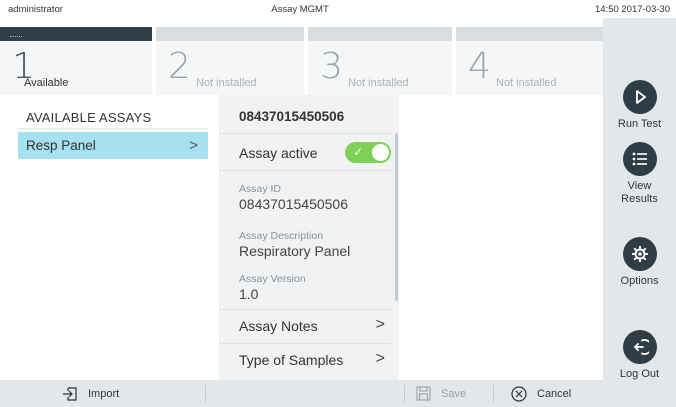 This screenshot has width=676, height=407. Describe the element at coordinates (423, 393) in the screenshot. I see `save-icon` at that location.